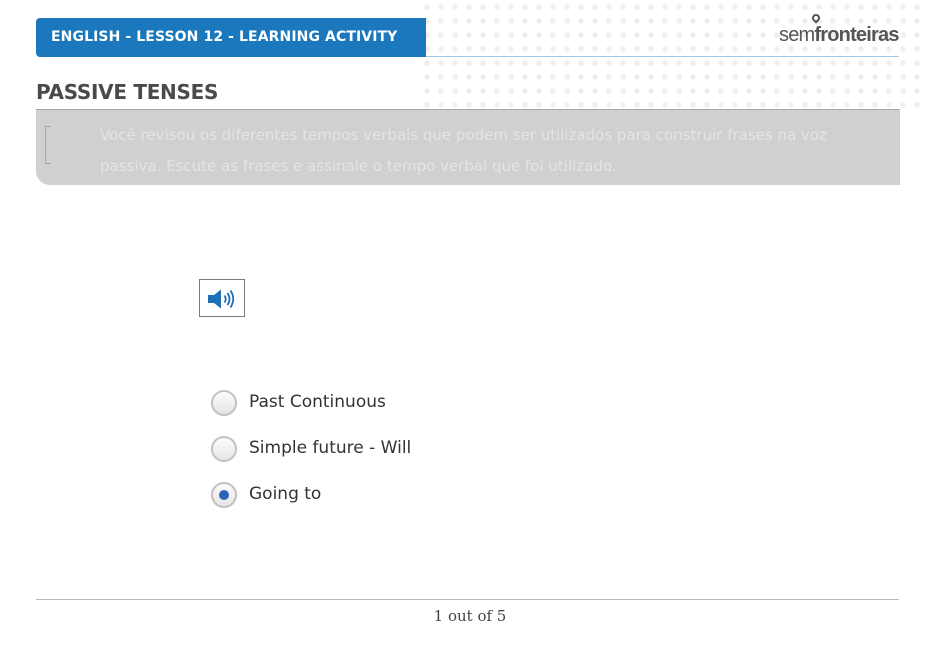  Describe the element at coordinates (48, 145) in the screenshot. I see `bracket-icon` at that location.